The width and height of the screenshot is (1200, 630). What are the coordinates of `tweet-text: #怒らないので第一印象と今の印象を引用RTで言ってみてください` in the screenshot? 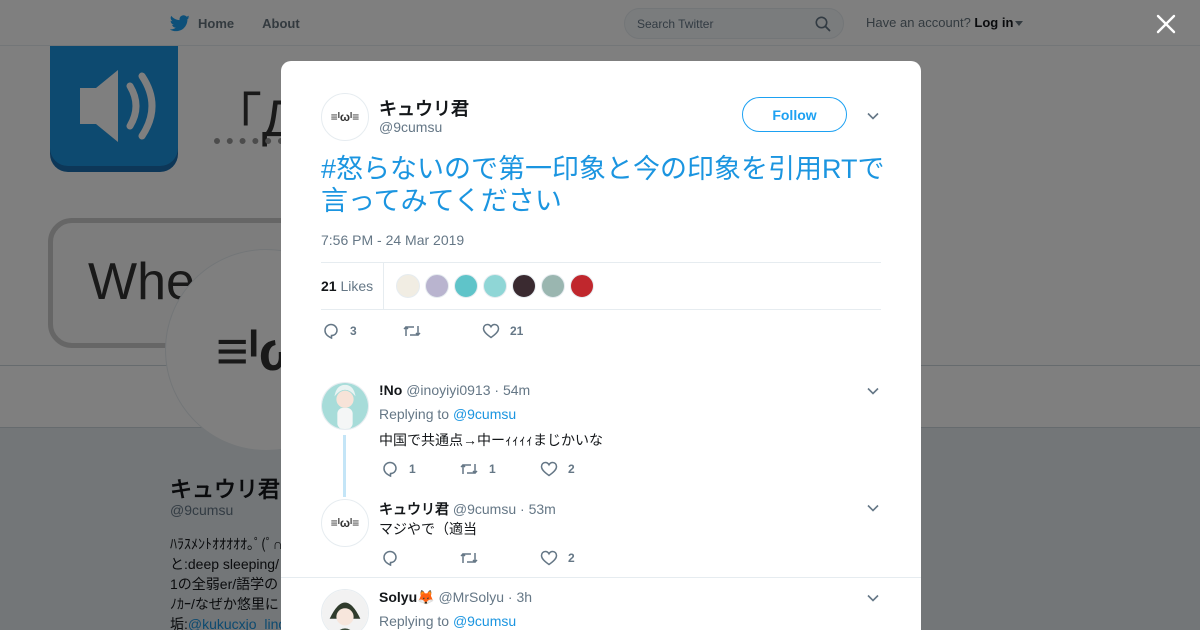 It's located at (603, 185).